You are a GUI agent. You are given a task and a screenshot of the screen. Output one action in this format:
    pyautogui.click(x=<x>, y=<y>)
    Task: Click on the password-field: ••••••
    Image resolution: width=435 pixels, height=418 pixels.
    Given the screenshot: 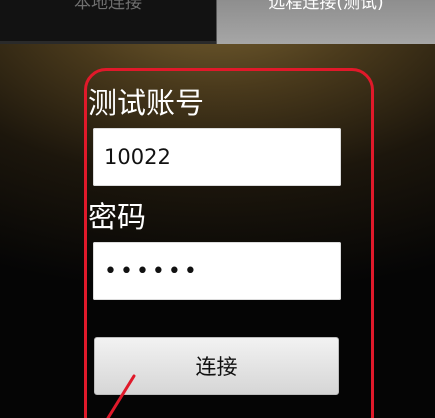 What is the action you would take?
    pyautogui.click(x=217, y=271)
    